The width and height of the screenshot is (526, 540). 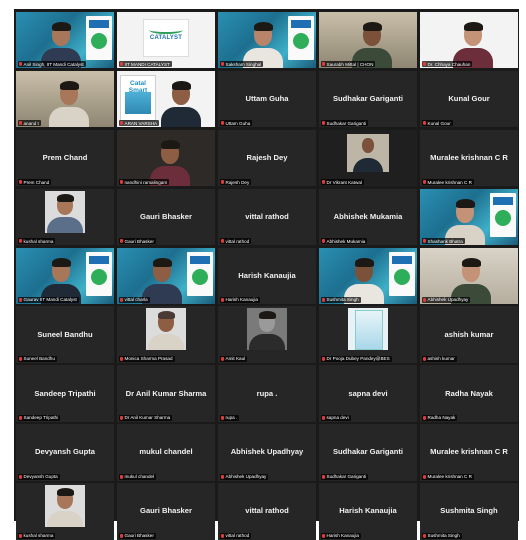 I want to click on participant-tile: Abhishek Upadhyay, so click(x=469, y=275).